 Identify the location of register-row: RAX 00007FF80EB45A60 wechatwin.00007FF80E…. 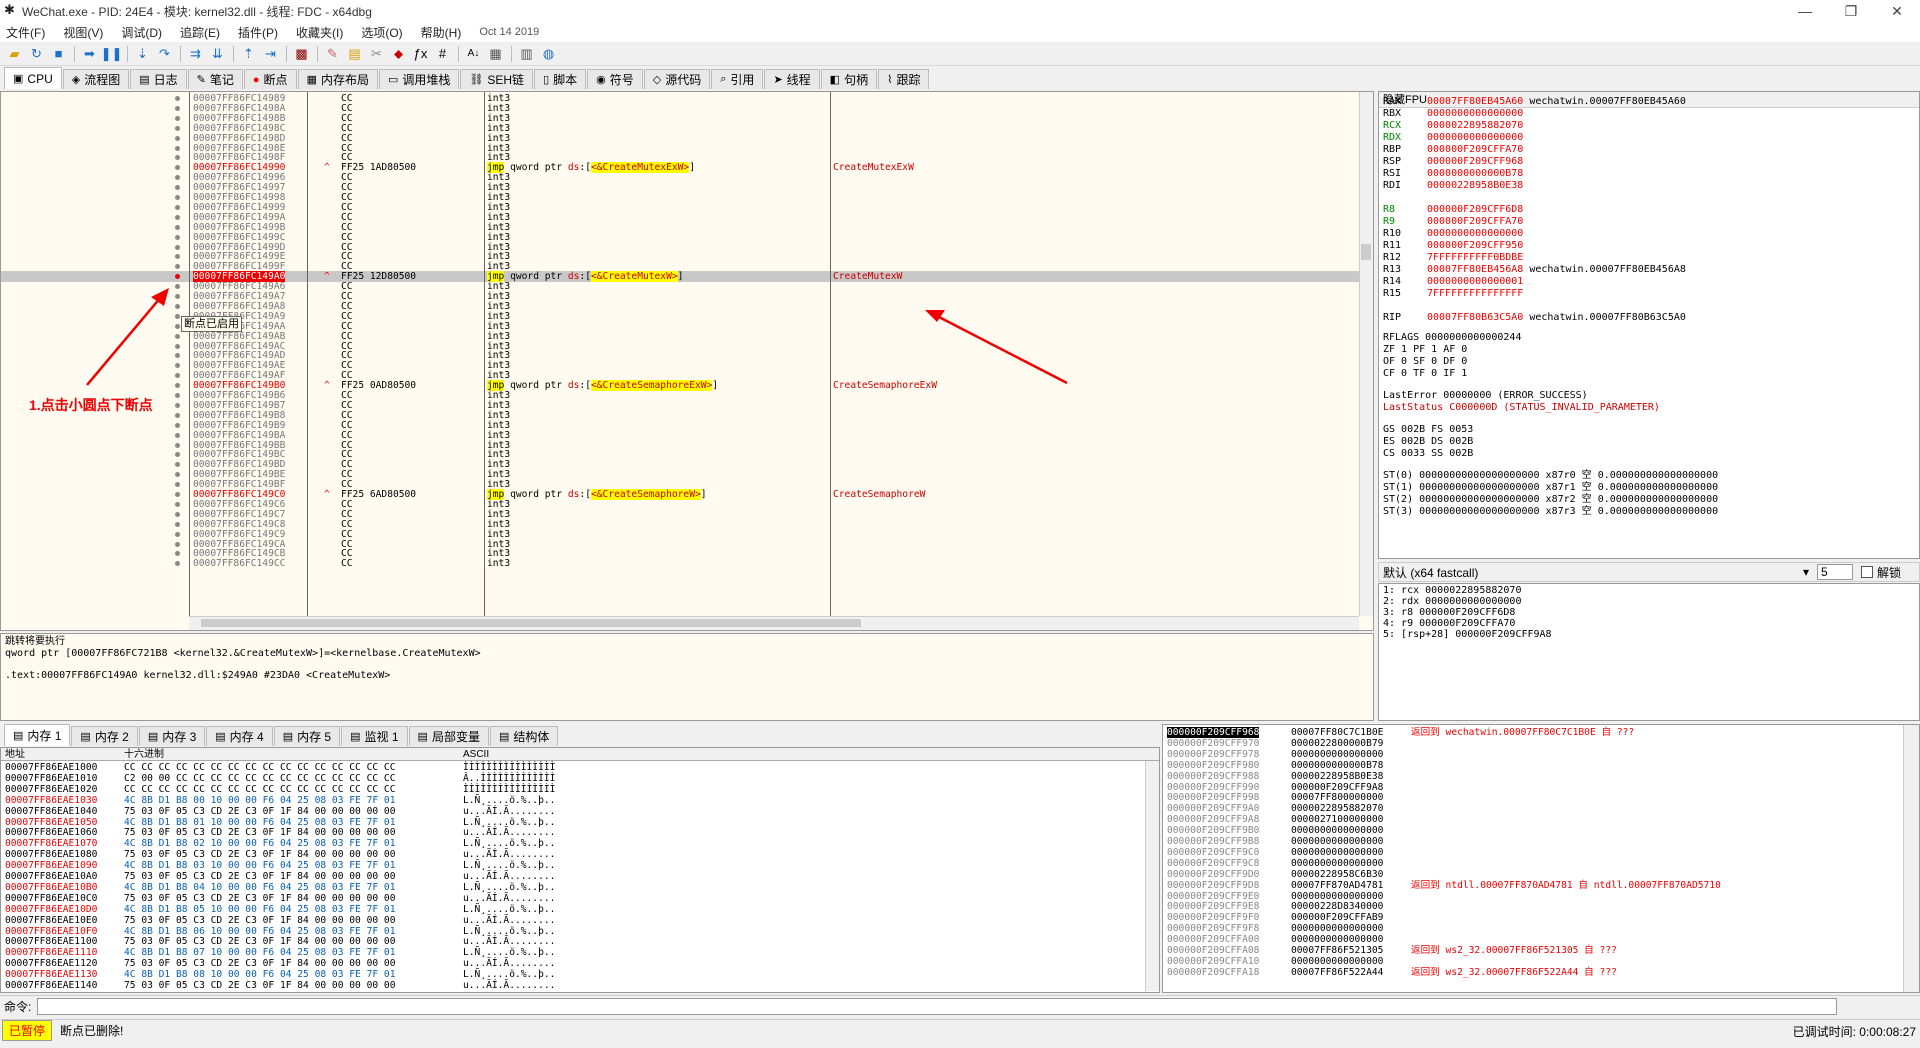
(1534, 101).